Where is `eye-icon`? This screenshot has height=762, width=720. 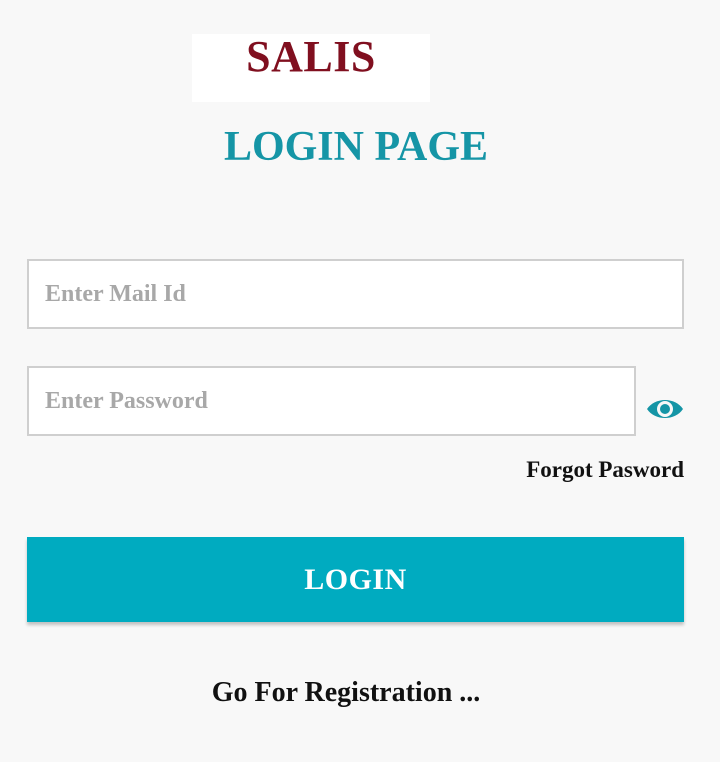 eye-icon is located at coordinates (665, 409).